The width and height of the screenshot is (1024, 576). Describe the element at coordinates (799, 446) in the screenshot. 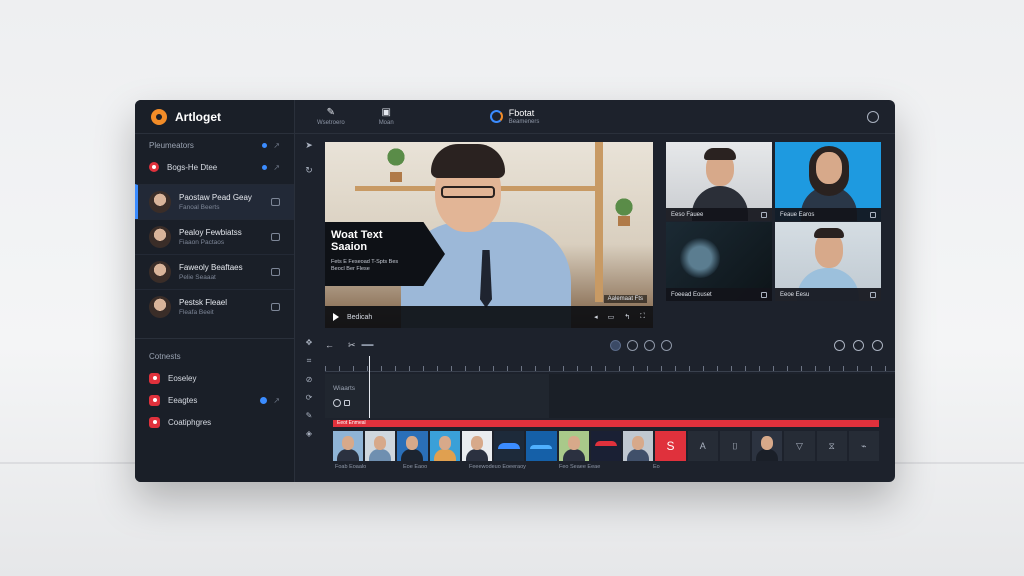

I see `clip-placeholder: ▽` at that location.